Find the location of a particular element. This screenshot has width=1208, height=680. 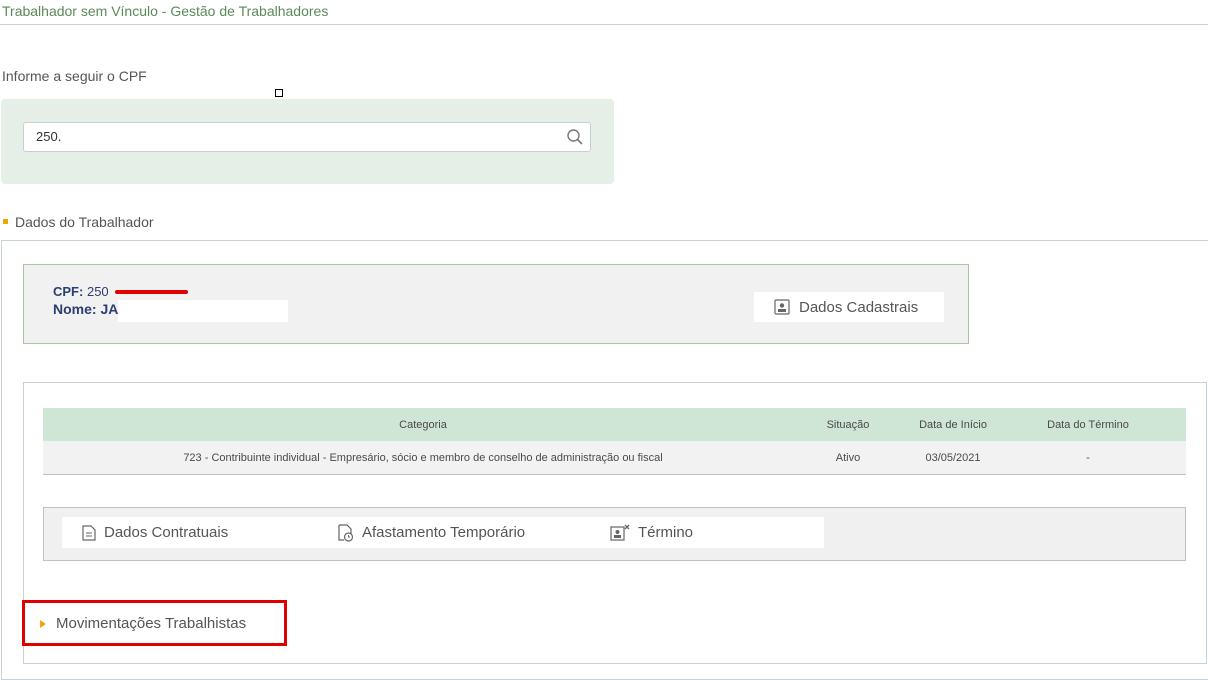

dados-cadastrais-button: Dados Cadastrais is located at coordinates (849, 307).